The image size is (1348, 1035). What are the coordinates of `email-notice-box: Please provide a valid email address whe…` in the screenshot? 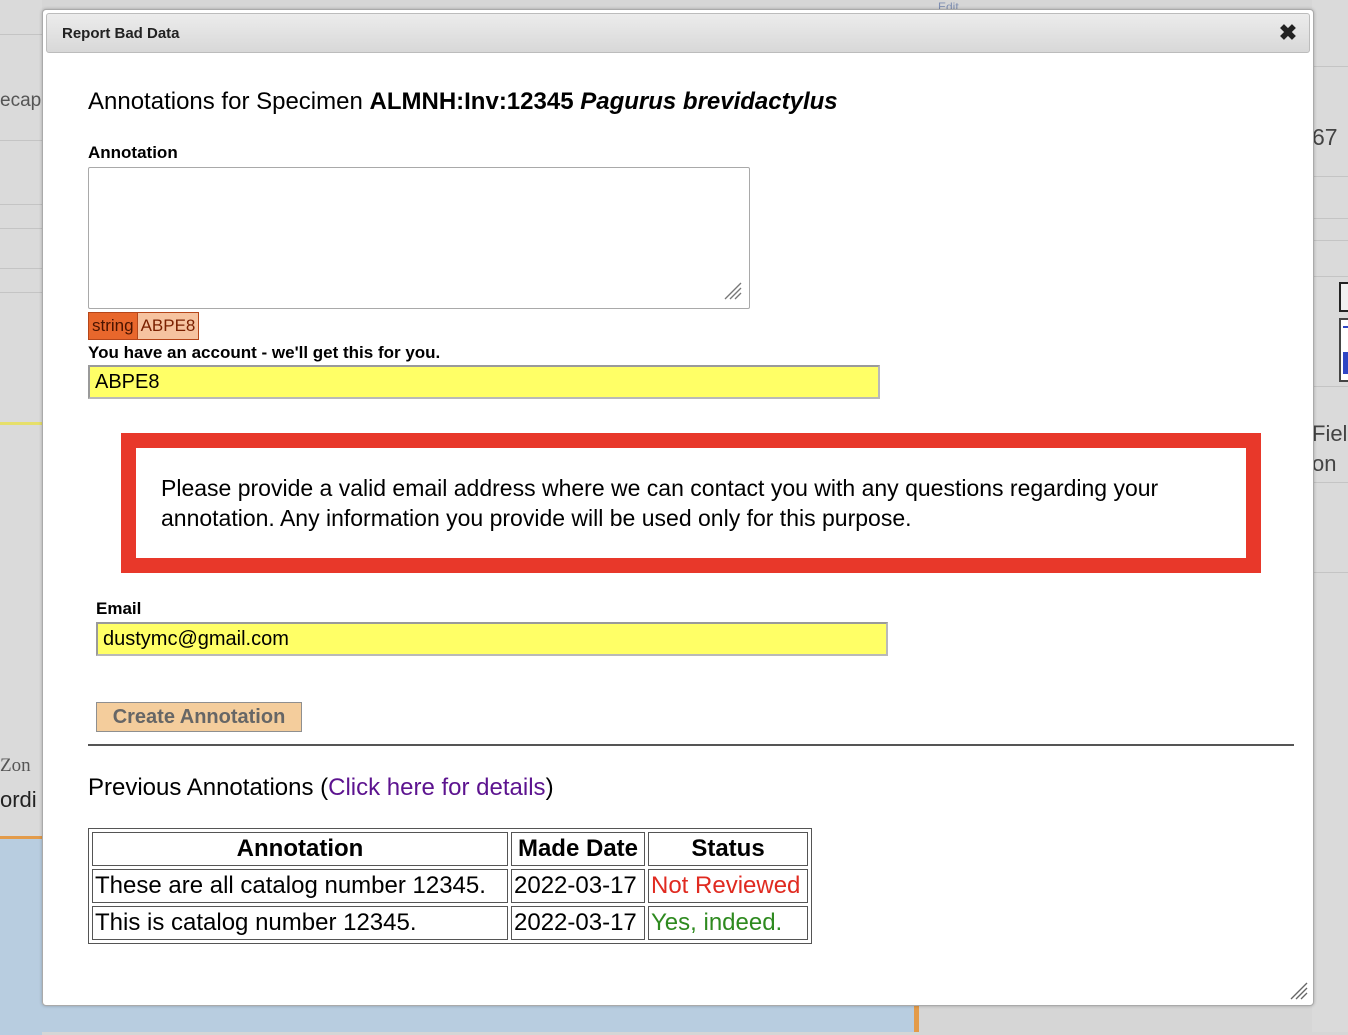 It's located at (691, 503).